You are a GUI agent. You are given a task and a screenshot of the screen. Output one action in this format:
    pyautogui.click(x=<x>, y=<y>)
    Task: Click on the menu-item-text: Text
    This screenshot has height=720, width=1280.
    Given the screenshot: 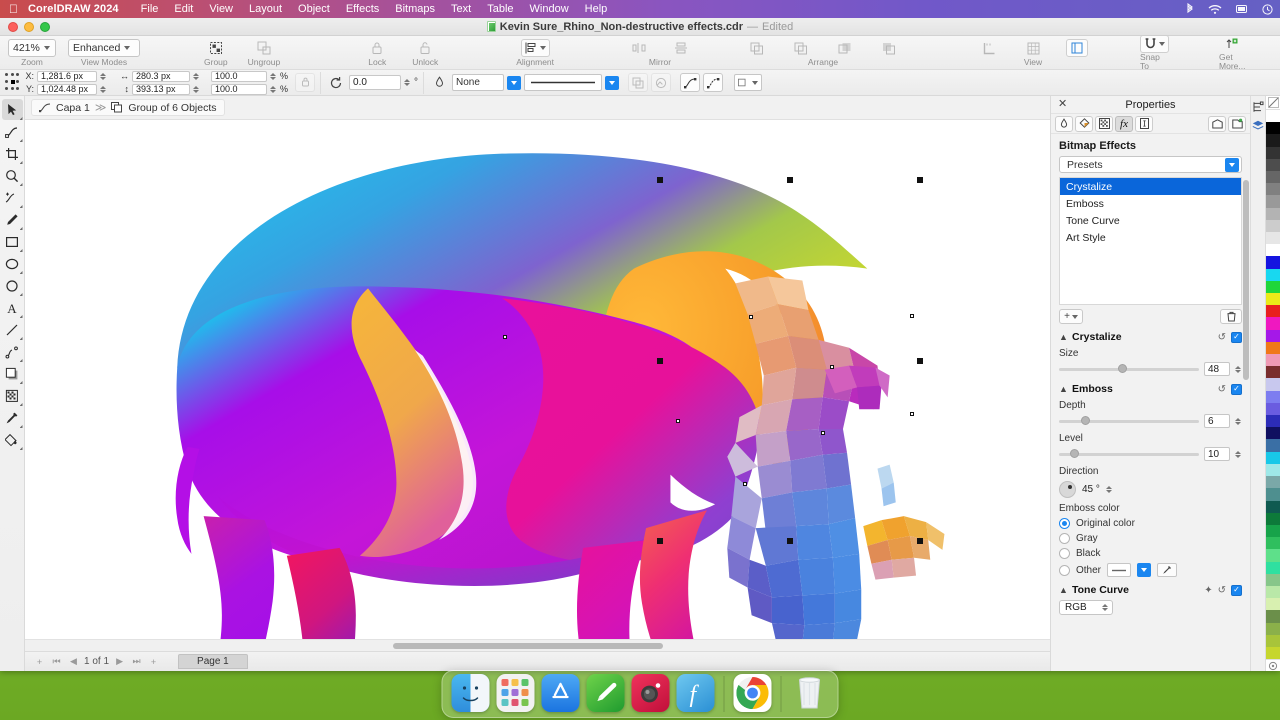 What is the action you would take?
    pyautogui.click(x=461, y=9)
    